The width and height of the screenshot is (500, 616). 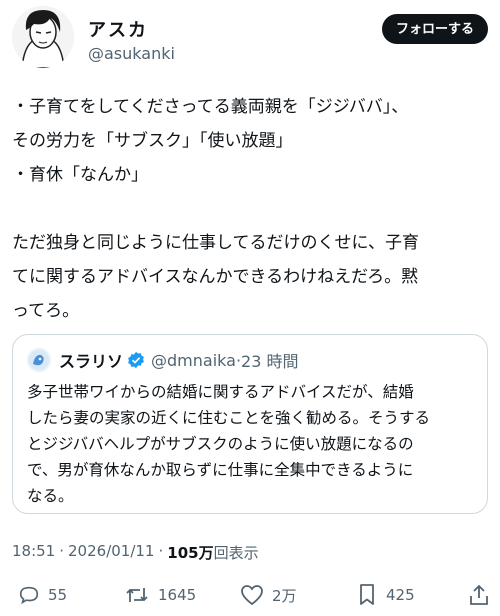 What do you see at coordinates (118, 29) in the screenshot?
I see `author-name: アスカ` at bounding box center [118, 29].